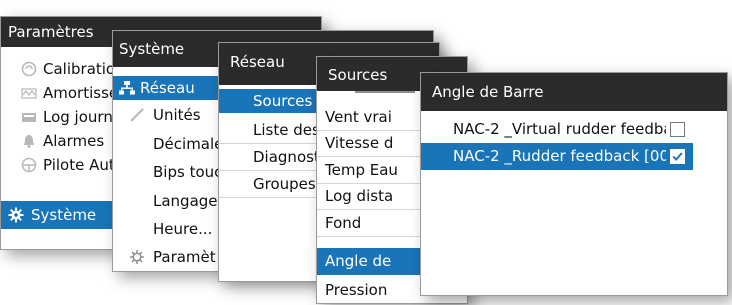 This screenshot has height=305, width=732. What do you see at coordinates (559, 156) in the screenshot?
I see `source-item-label: NAC-2 _Rudder feedback [00` at bounding box center [559, 156].